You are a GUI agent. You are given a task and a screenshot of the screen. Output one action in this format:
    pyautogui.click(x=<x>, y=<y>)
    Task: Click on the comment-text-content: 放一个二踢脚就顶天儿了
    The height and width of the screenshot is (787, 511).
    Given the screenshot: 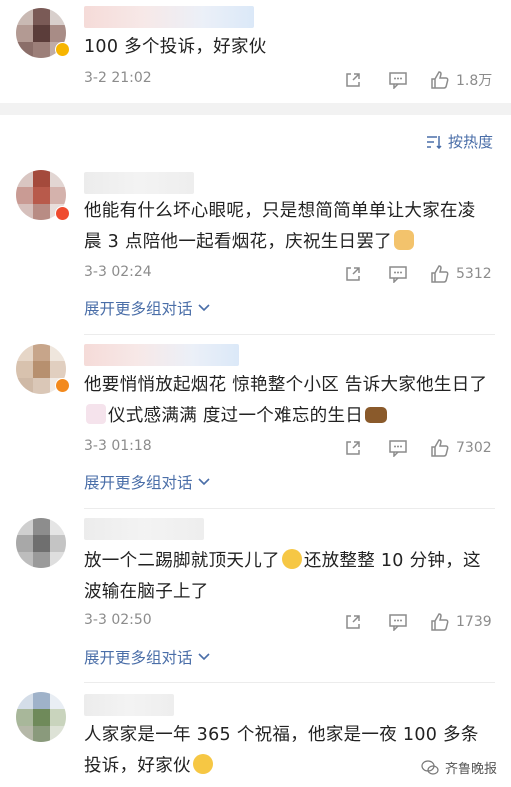 What is the action you would take?
    pyautogui.click(x=182, y=561)
    